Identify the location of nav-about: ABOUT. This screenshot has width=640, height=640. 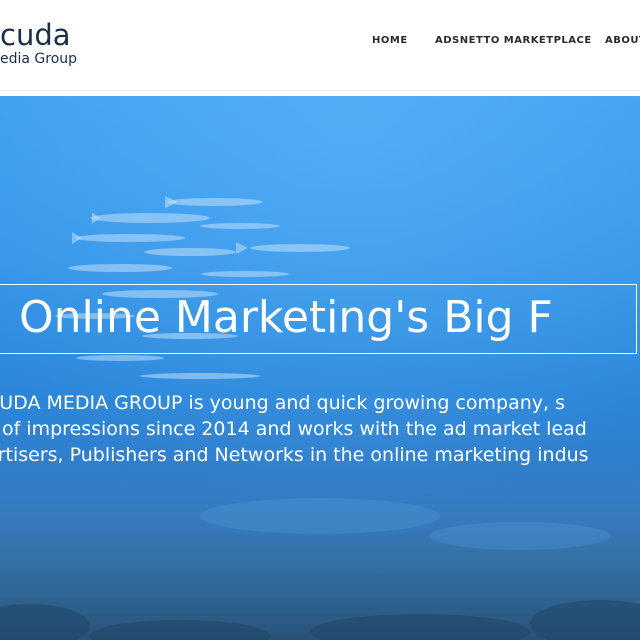
(622, 40).